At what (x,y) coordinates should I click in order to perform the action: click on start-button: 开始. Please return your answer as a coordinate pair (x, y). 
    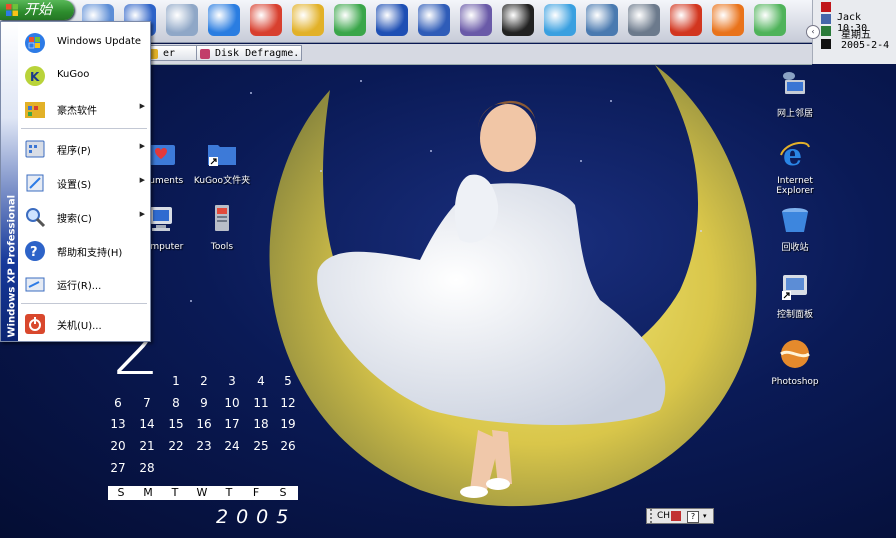
    Looking at the image, I should click on (37, 10).